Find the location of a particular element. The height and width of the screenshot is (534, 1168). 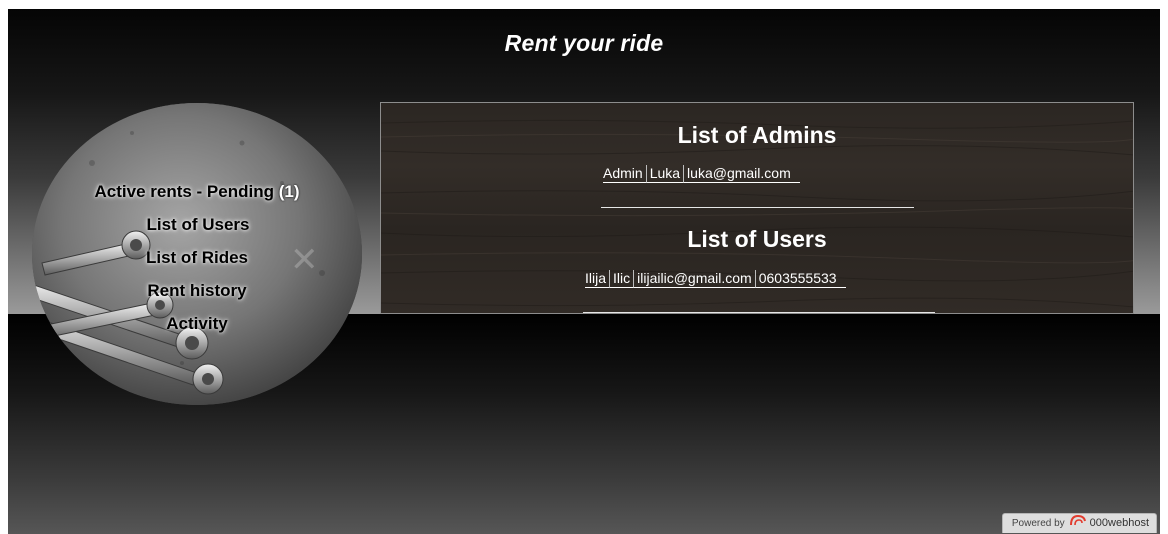

nav-link-active-rents-label: Active rents - Pending is located at coordinates (184, 191).